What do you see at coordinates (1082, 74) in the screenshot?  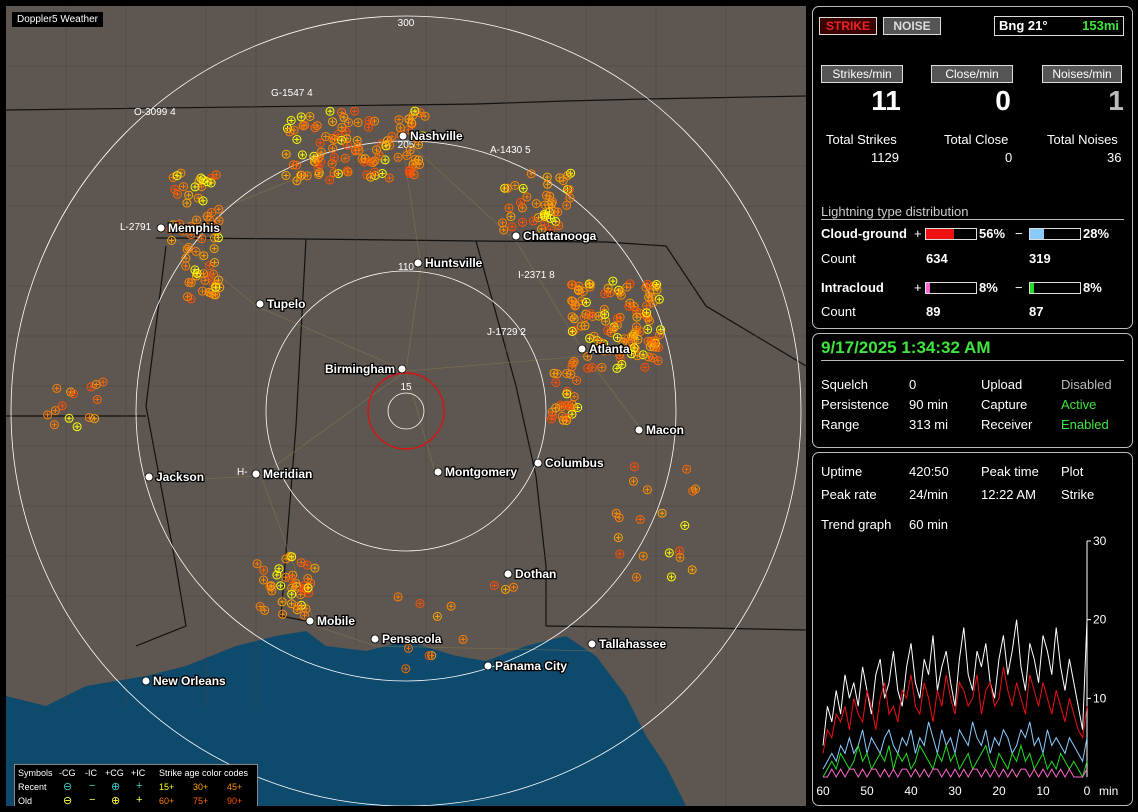 I see `noises-per-min-label: Noises/min` at bounding box center [1082, 74].